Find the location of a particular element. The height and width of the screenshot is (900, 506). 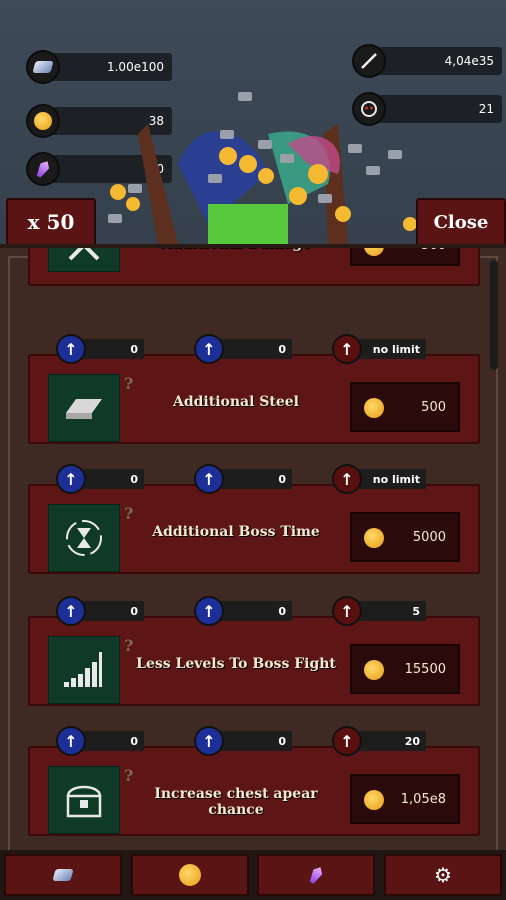

upgrade-controls: ↑ 0 ↑ 0 ↑ 5 is located at coordinates (266, 611).